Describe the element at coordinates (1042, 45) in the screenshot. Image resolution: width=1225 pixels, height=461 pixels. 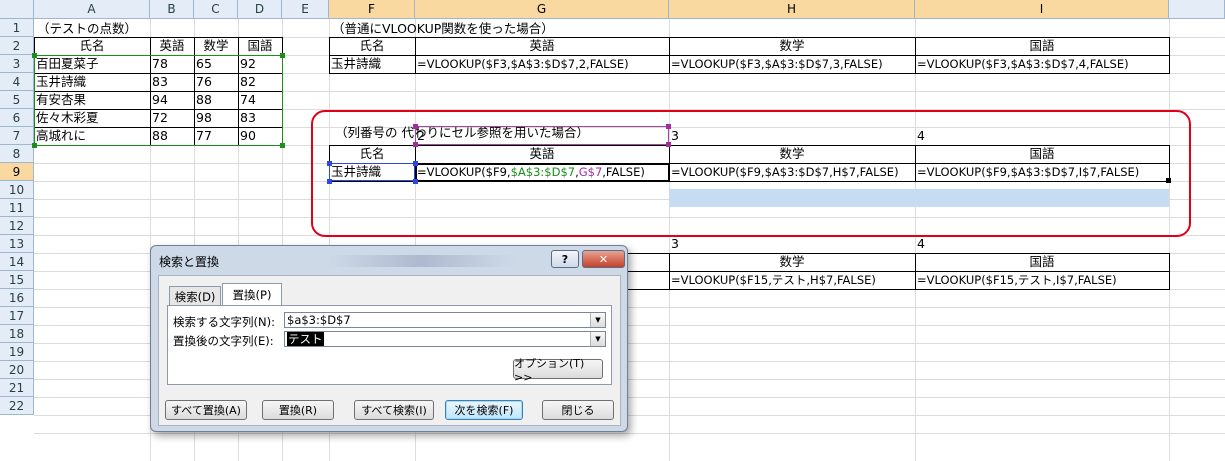
I see `table2-header: 国語` at that location.